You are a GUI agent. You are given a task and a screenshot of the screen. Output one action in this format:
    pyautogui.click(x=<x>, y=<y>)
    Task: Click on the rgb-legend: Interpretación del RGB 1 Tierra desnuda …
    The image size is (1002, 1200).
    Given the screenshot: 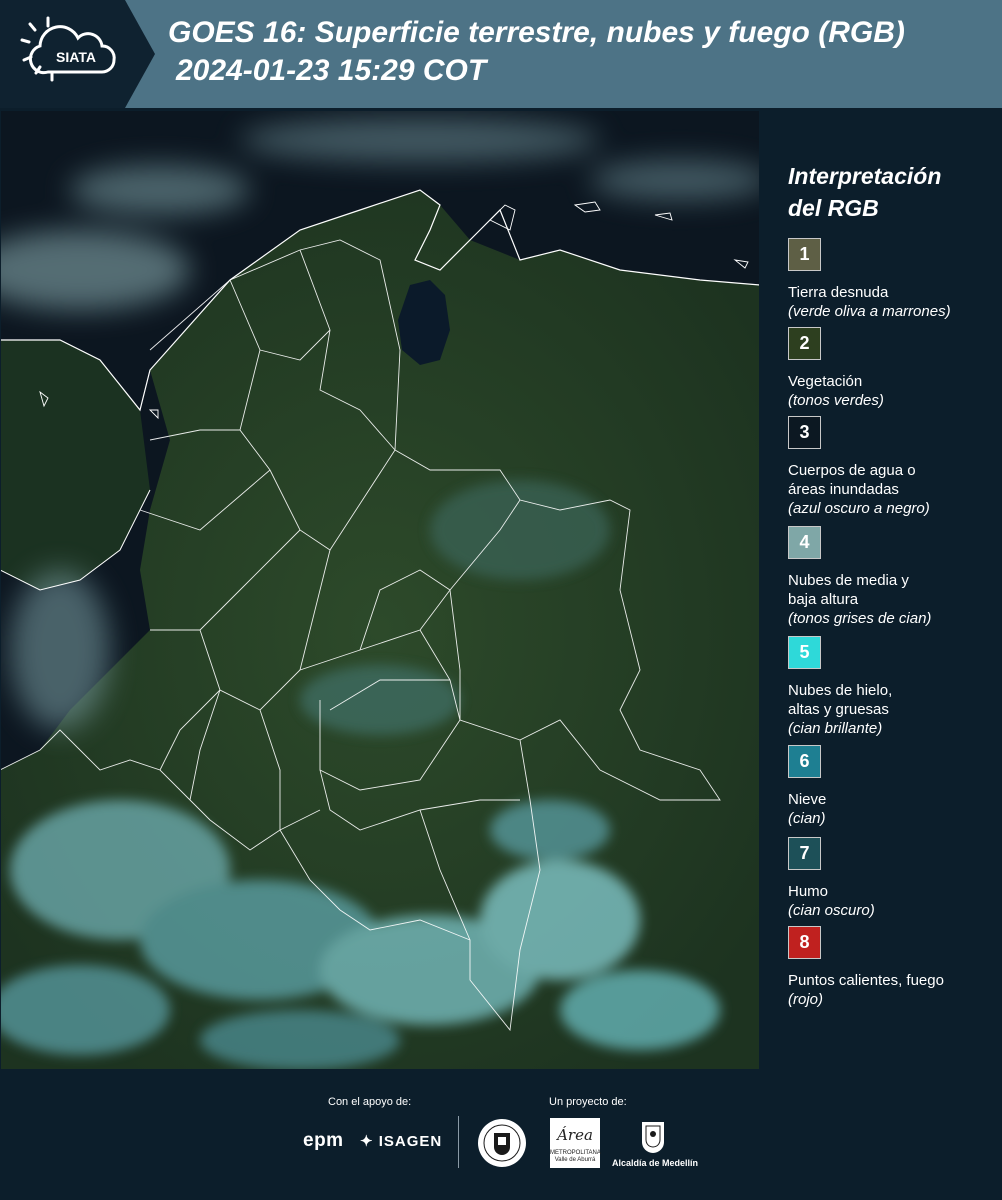 What is the action you would take?
    pyautogui.click(x=893, y=587)
    